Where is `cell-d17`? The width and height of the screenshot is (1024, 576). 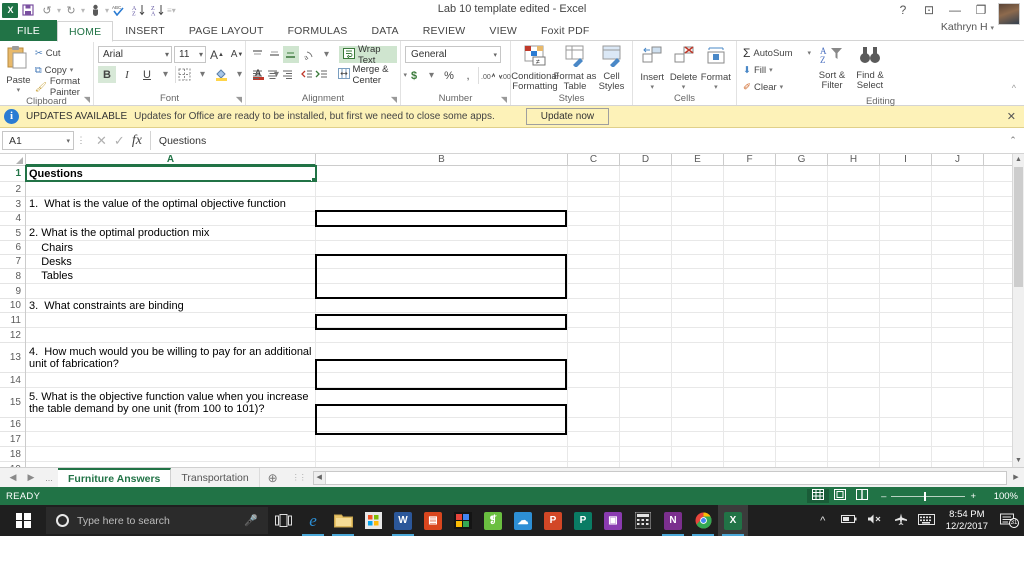
cell-d17 is located at coordinates (646, 439).